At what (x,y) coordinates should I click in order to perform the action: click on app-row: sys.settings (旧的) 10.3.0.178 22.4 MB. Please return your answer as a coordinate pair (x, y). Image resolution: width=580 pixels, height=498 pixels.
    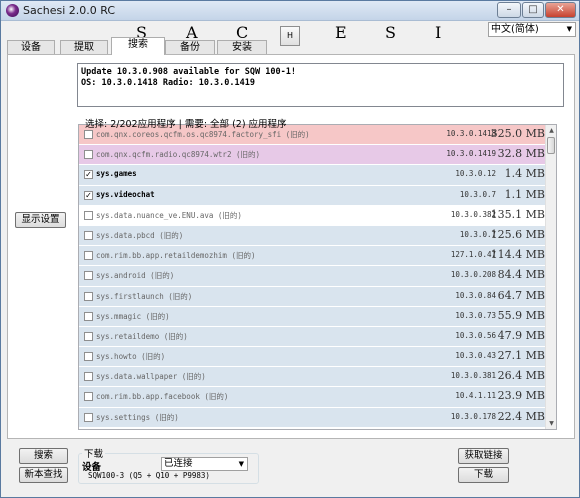
    Looking at the image, I should click on (312, 417).